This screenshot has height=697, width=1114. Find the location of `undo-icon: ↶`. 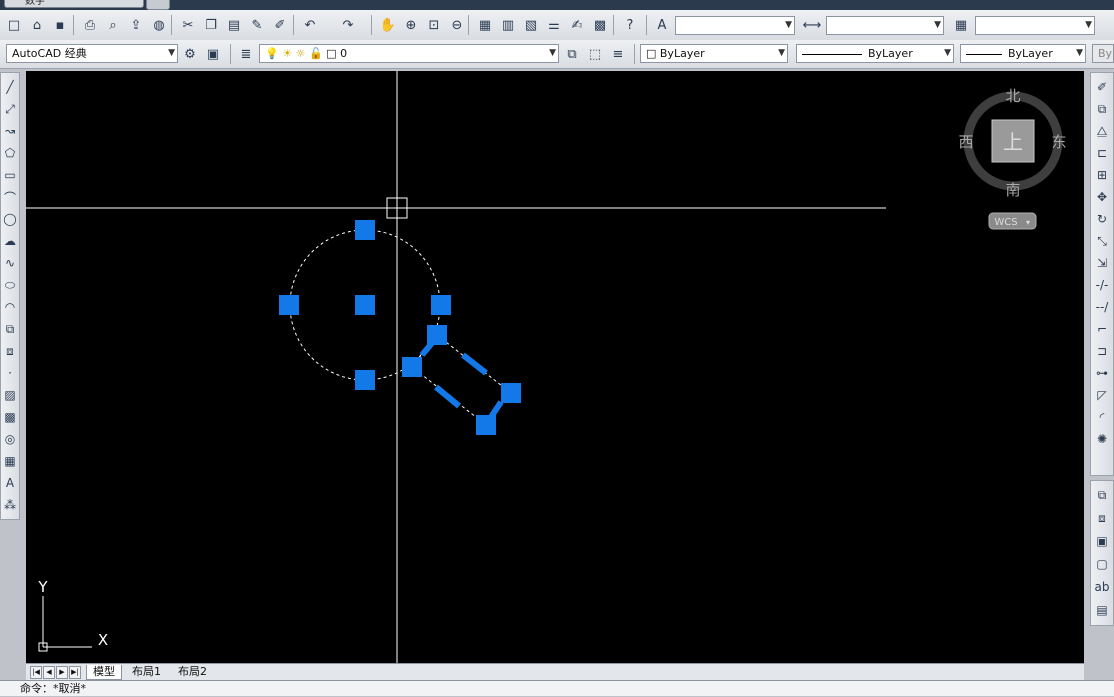

undo-icon: ↶ is located at coordinates (310, 25).